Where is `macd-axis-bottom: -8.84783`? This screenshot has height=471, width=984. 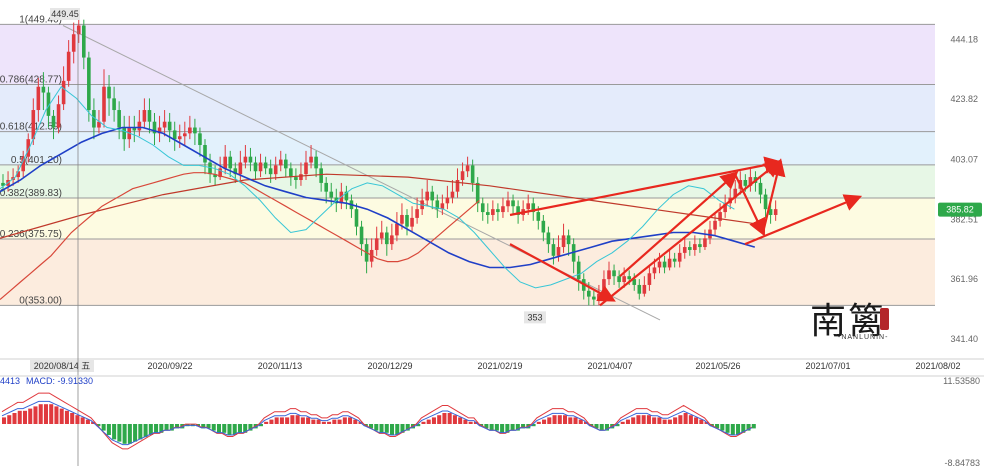
macd-axis-bottom: -8.84783 is located at coordinates (962, 462).